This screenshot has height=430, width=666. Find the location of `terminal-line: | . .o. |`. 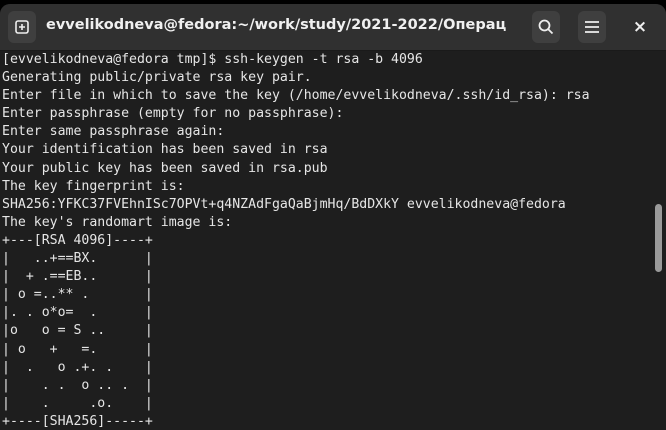

terminal-line: | . .o. | is located at coordinates (77, 403).